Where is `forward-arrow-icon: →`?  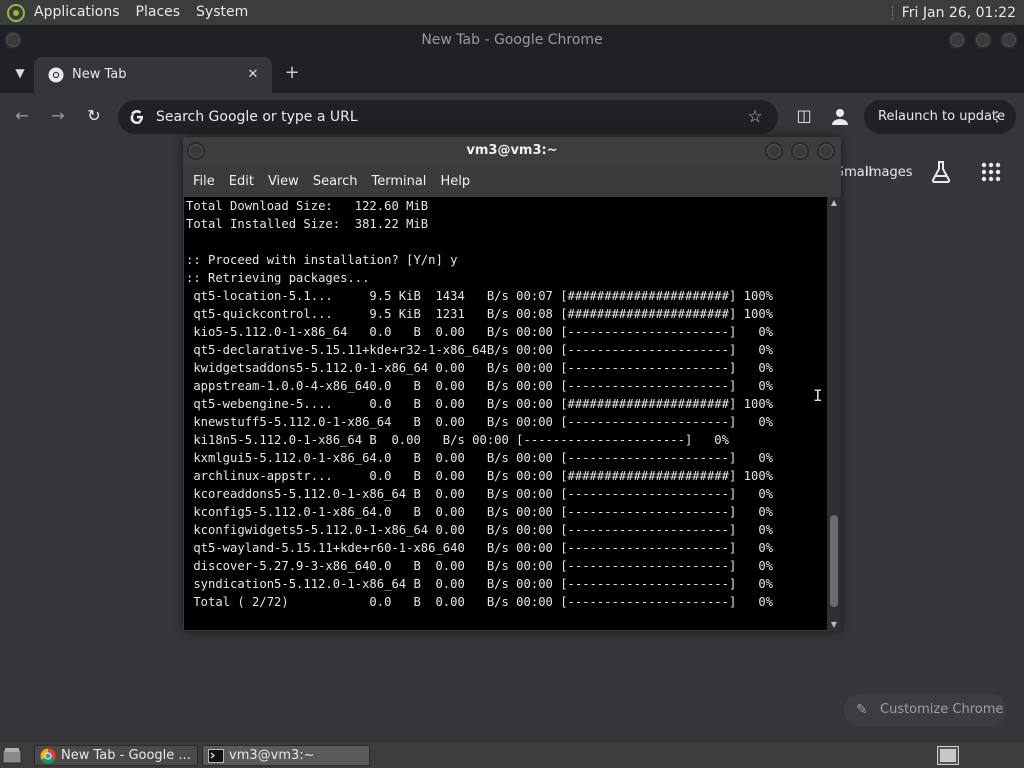
forward-arrow-icon: → is located at coordinates (58, 116).